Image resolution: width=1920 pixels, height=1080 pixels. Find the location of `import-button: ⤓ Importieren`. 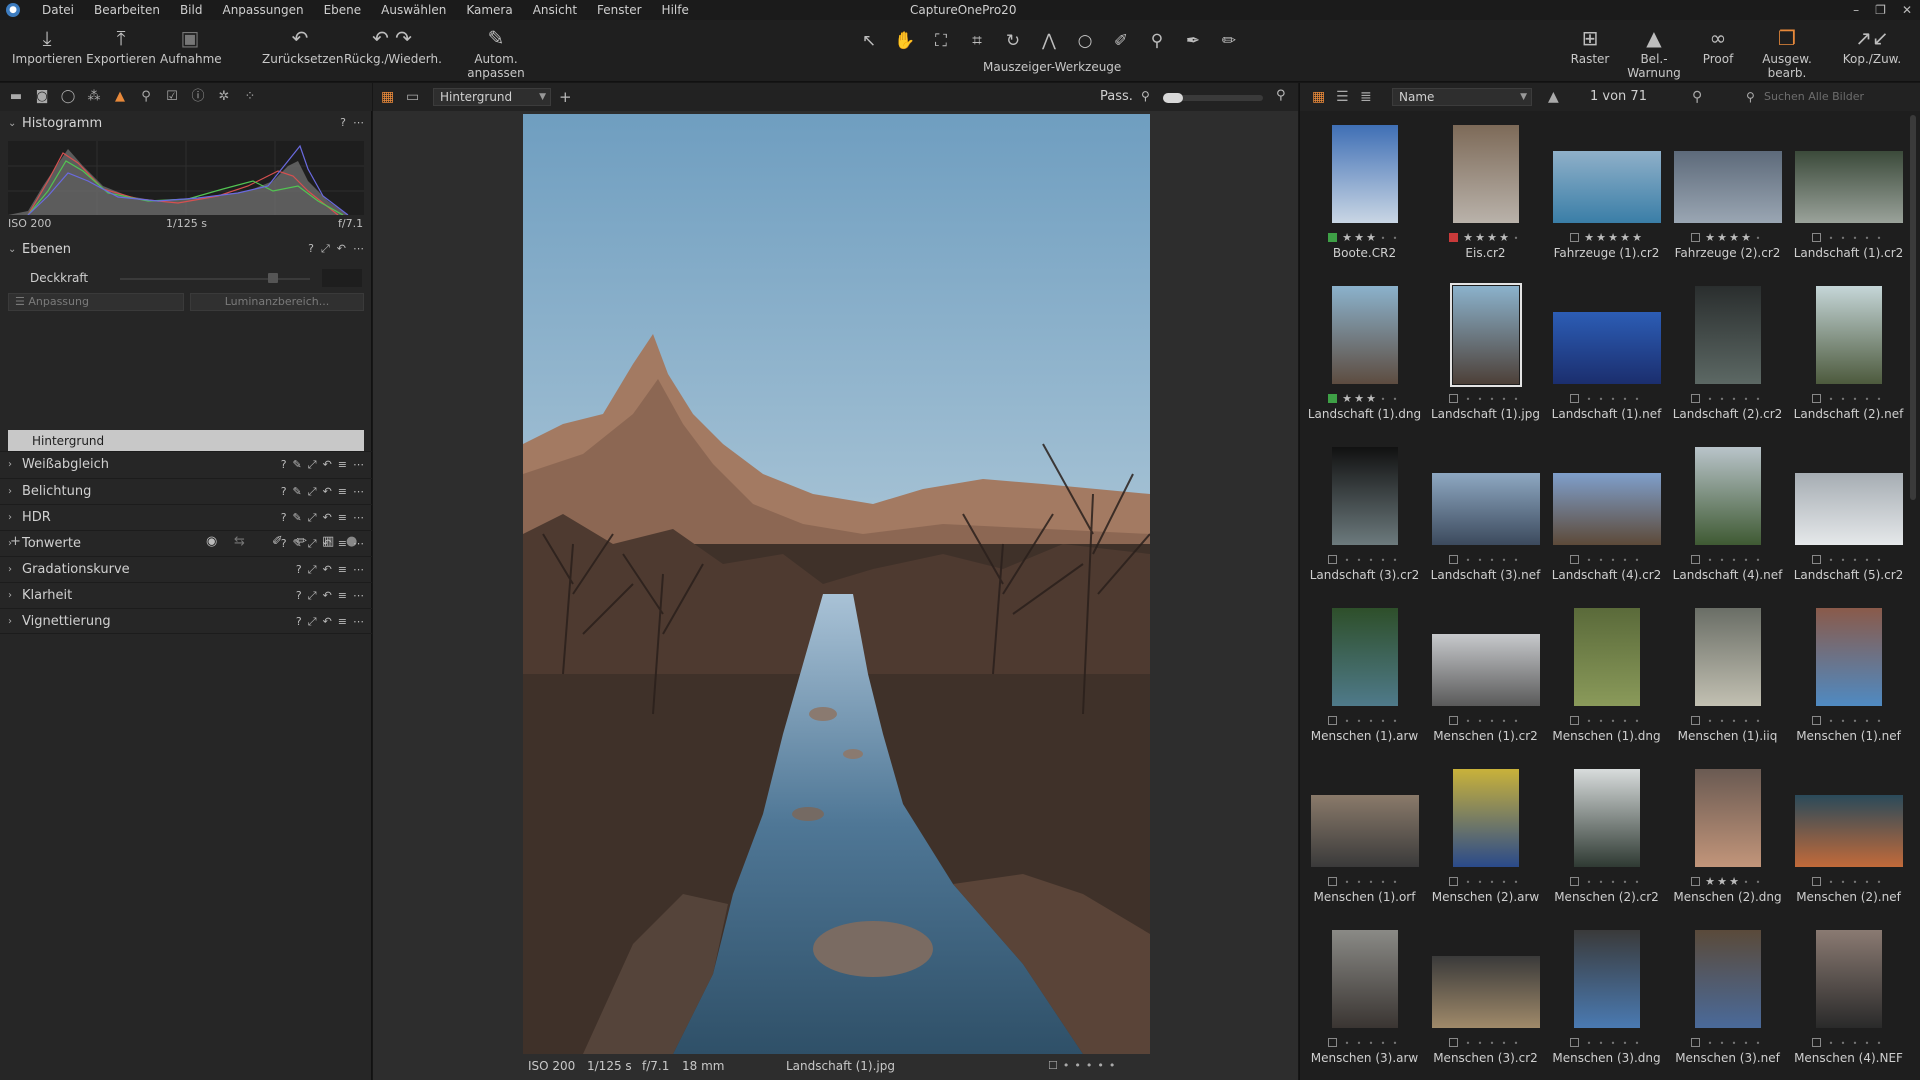

import-button: ⤓ Importieren is located at coordinates (47, 46).